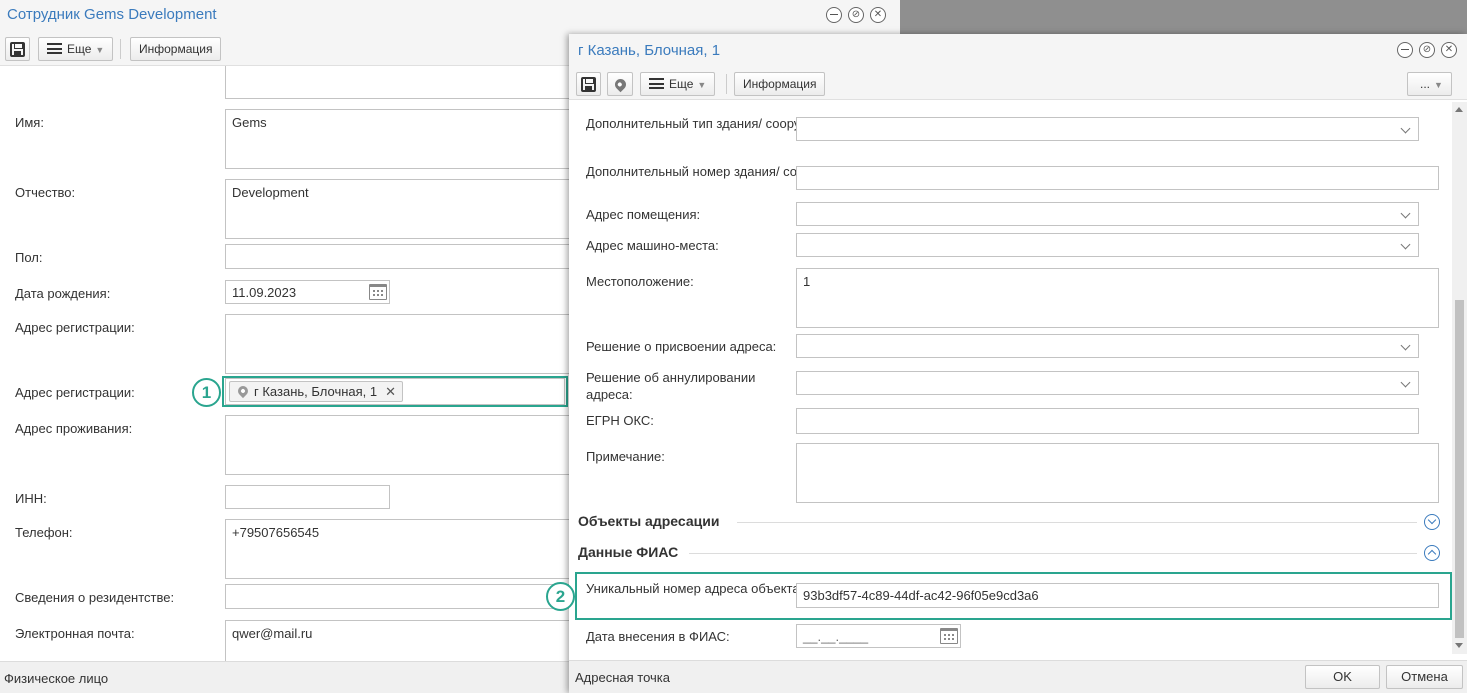 Image resolution: width=1467 pixels, height=693 pixels. Describe the element at coordinates (1018, 676) in the screenshot. I see `address-statusbar: Адресная точка OK Отмена` at that location.